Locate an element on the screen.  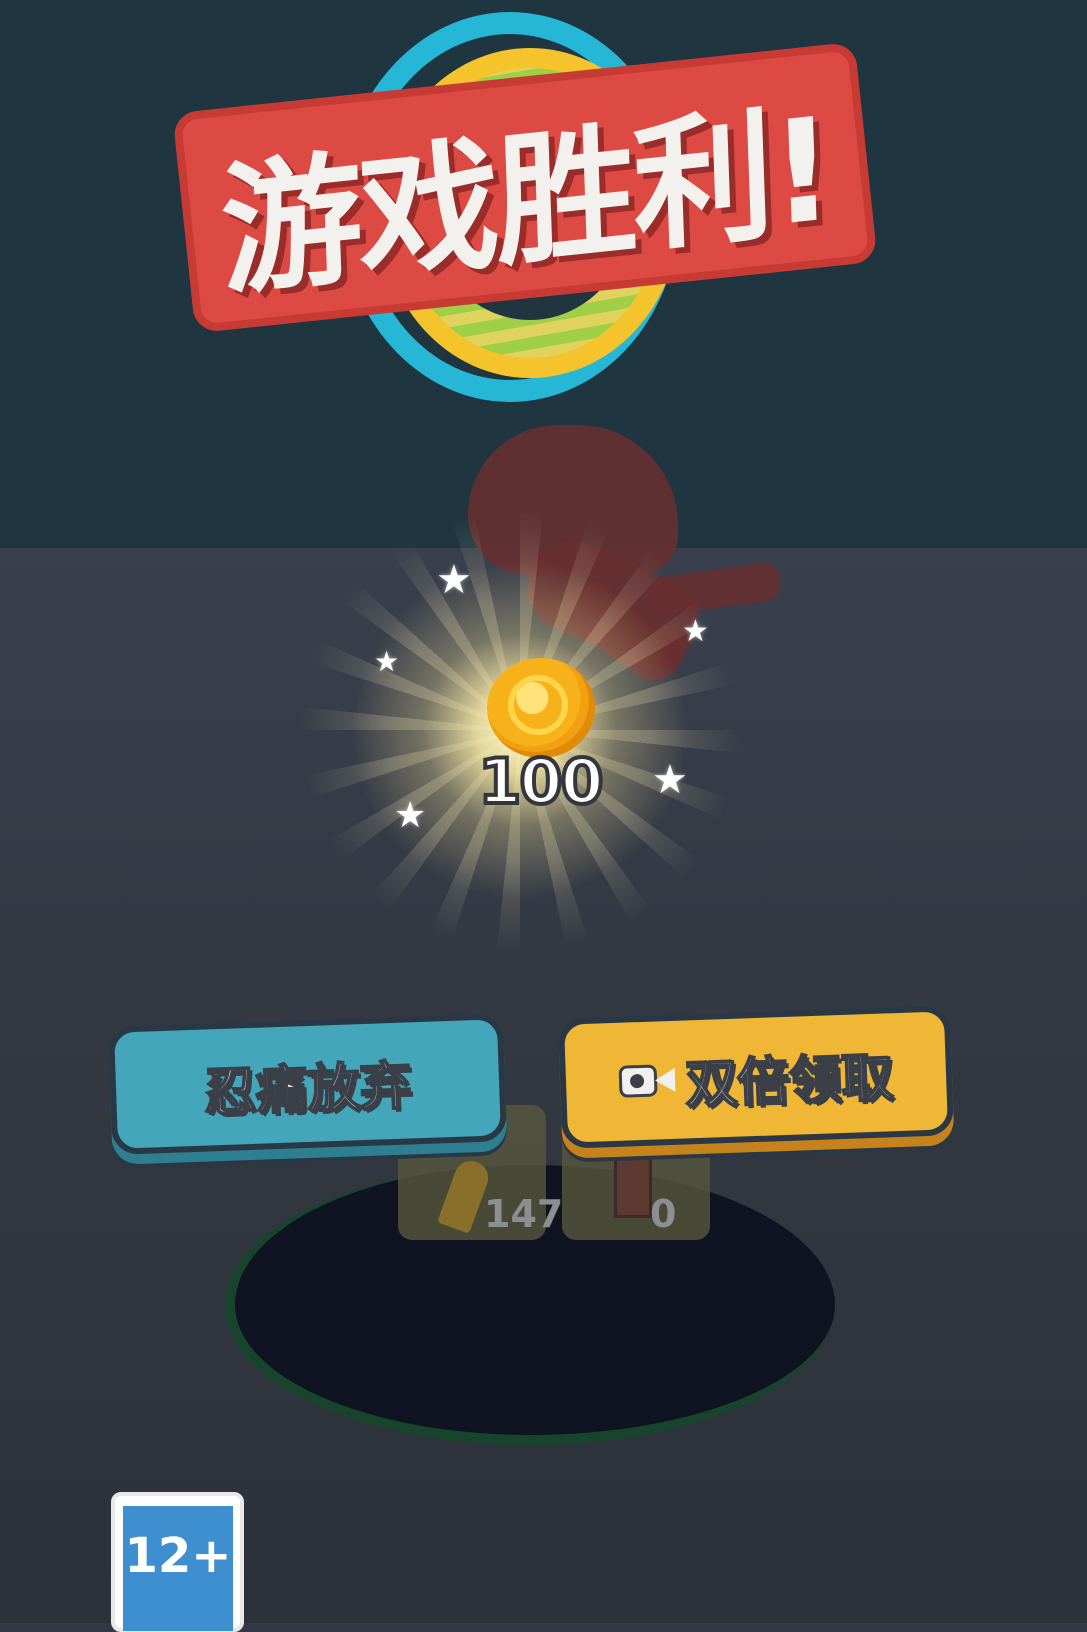
reward-amount: 100 is located at coordinates (540, 781).